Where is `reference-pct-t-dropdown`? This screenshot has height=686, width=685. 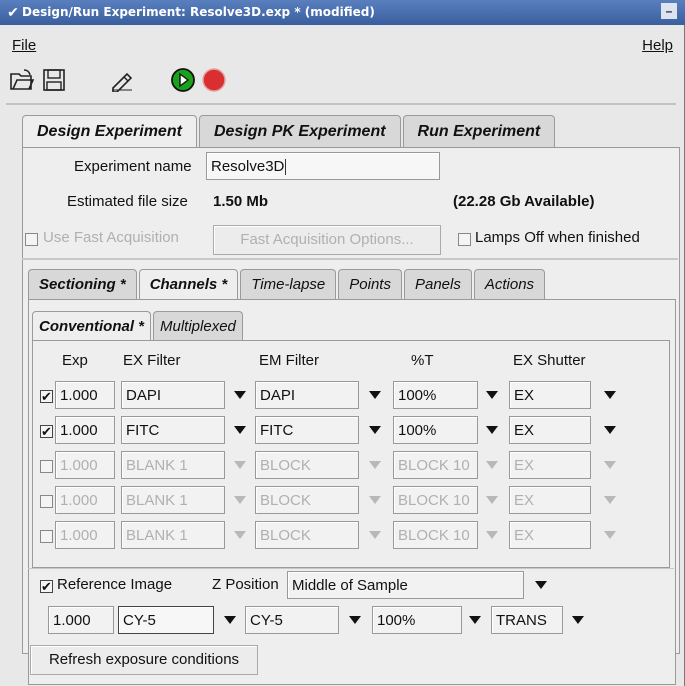 reference-pct-t-dropdown is located at coordinates (475, 620).